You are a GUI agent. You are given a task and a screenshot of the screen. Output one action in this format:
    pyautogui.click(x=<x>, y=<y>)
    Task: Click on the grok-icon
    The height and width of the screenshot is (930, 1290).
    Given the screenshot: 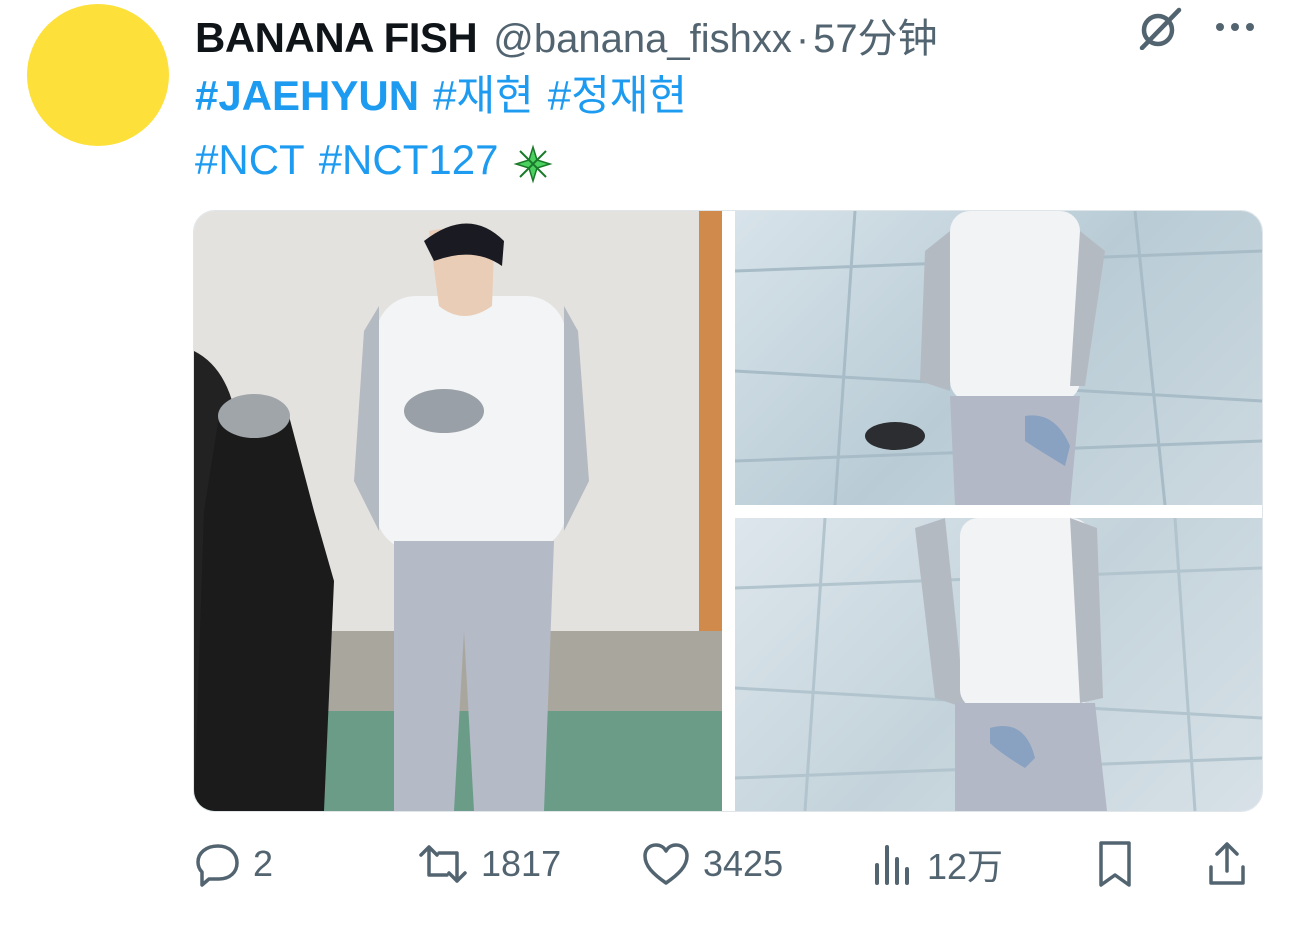 What is the action you would take?
    pyautogui.click(x=1160, y=28)
    